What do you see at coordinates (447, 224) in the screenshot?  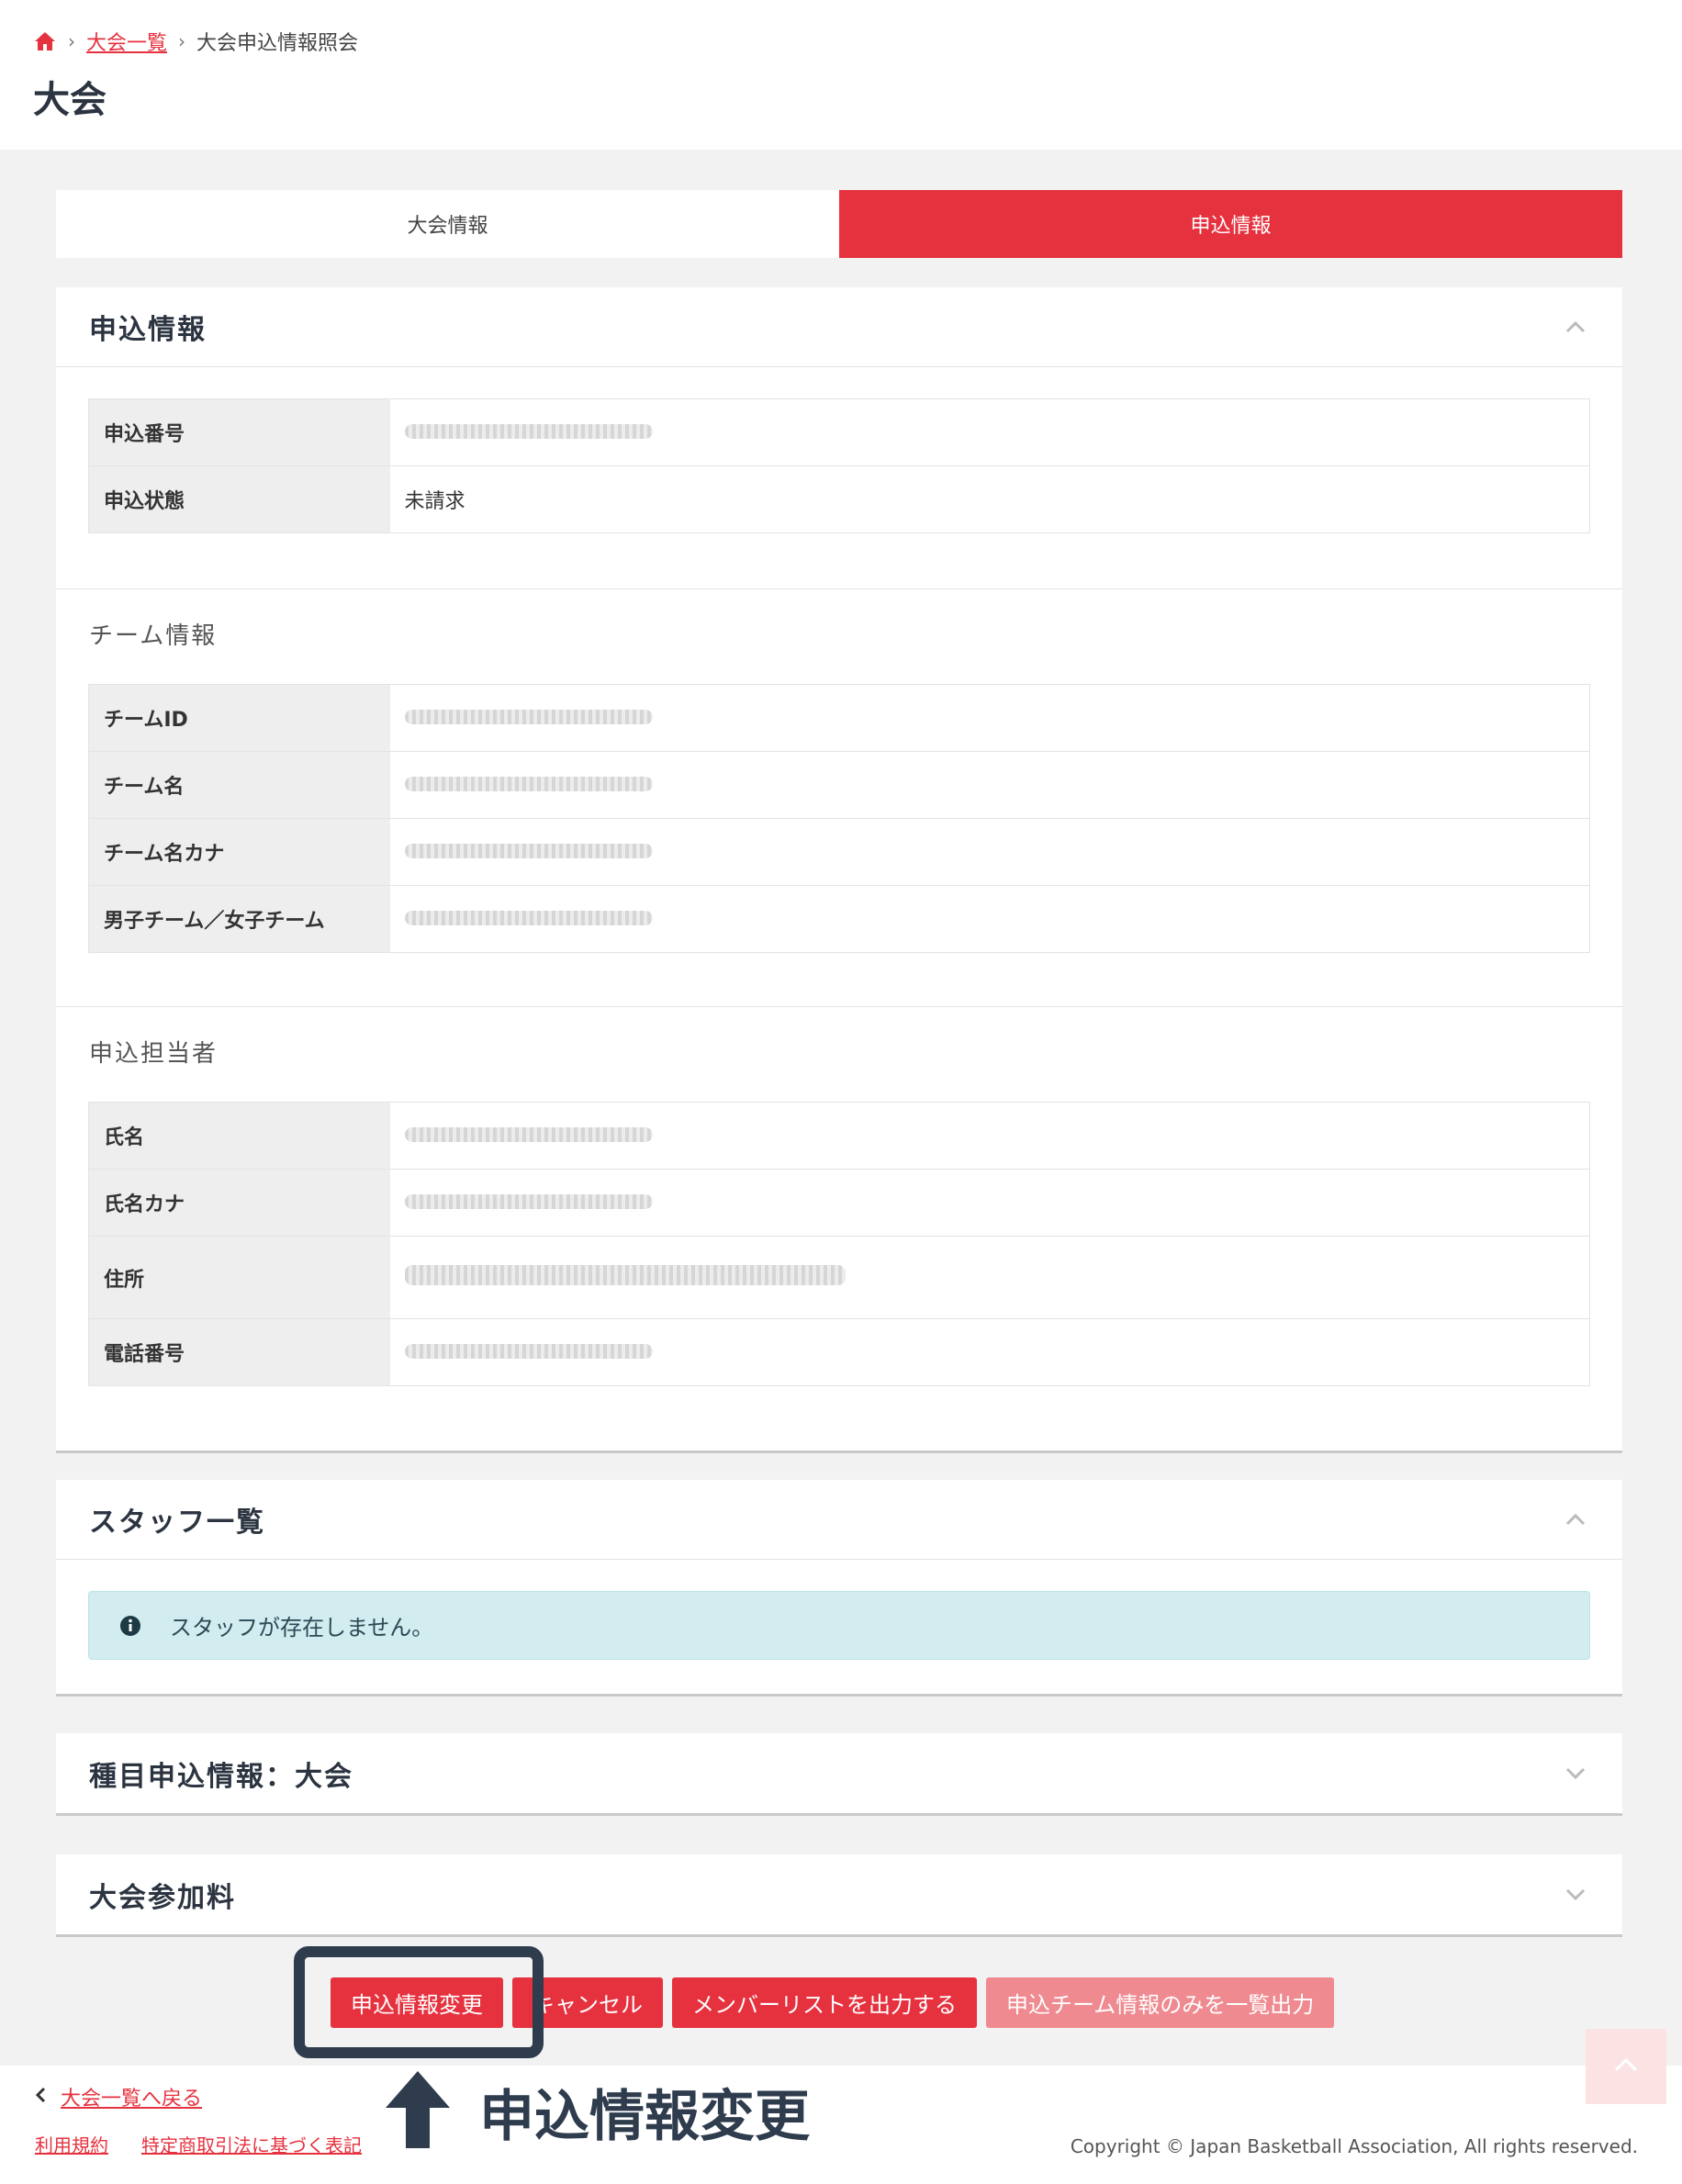 I see `tab-tournament-info: 大会情報` at bounding box center [447, 224].